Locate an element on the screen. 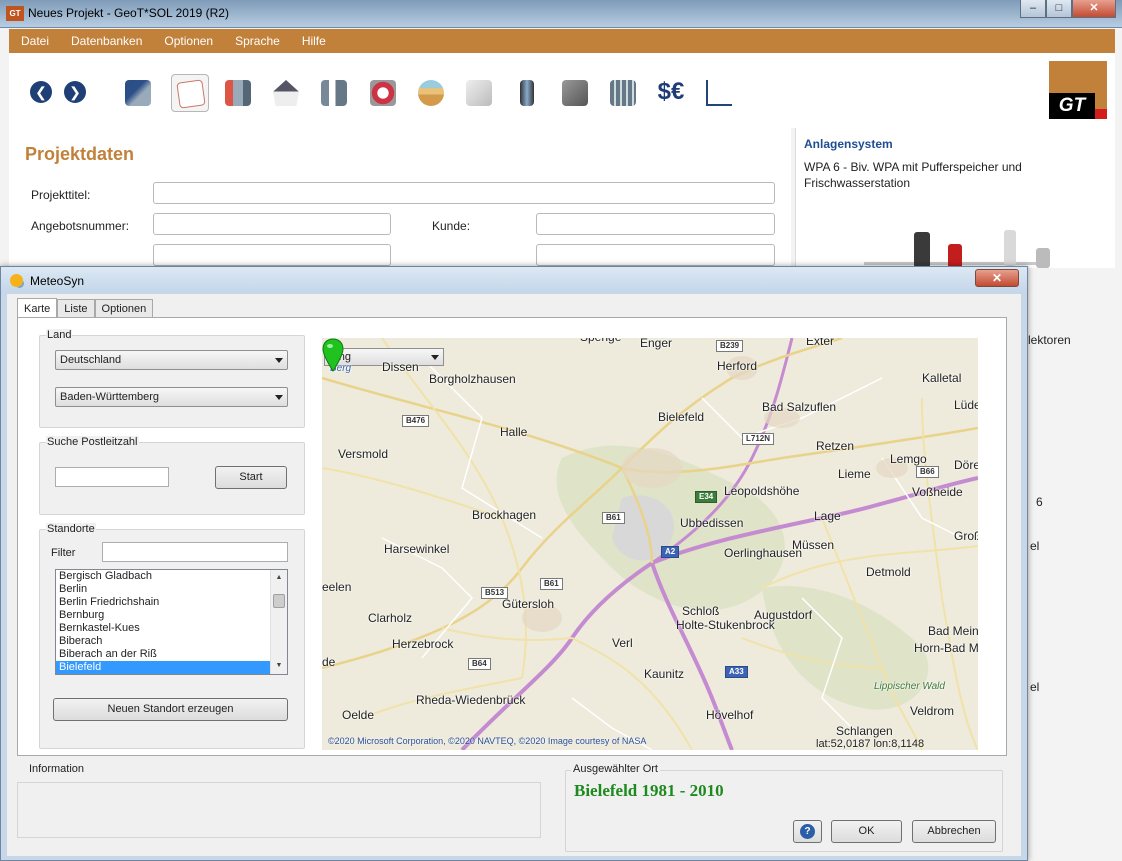  dialog-close-button: ✕ is located at coordinates (997, 278).